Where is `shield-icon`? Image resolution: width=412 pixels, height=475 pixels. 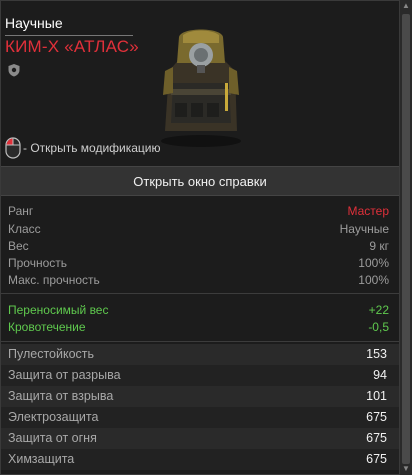
shield-icon is located at coordinates (14, 70).